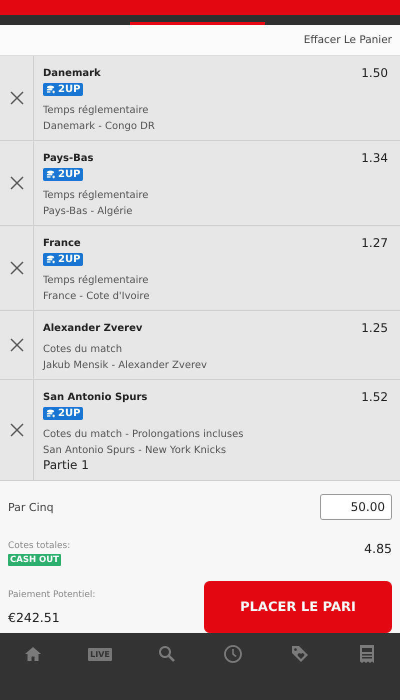 The height and width of the screenshot is (700, 400). Describe the element at coordinates (83, 349) in the screenshot. I see `market-name: Cotes du match` at that location.